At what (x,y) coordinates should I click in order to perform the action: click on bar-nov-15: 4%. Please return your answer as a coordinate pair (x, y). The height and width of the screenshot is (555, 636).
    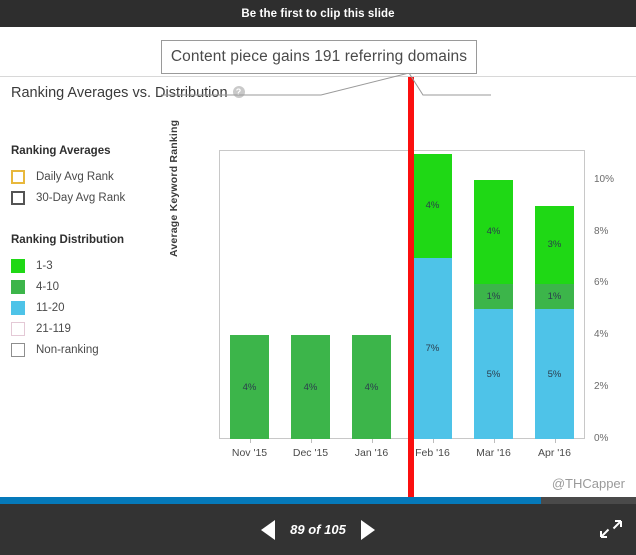
    Looking at the image, I should click on (249, 387).